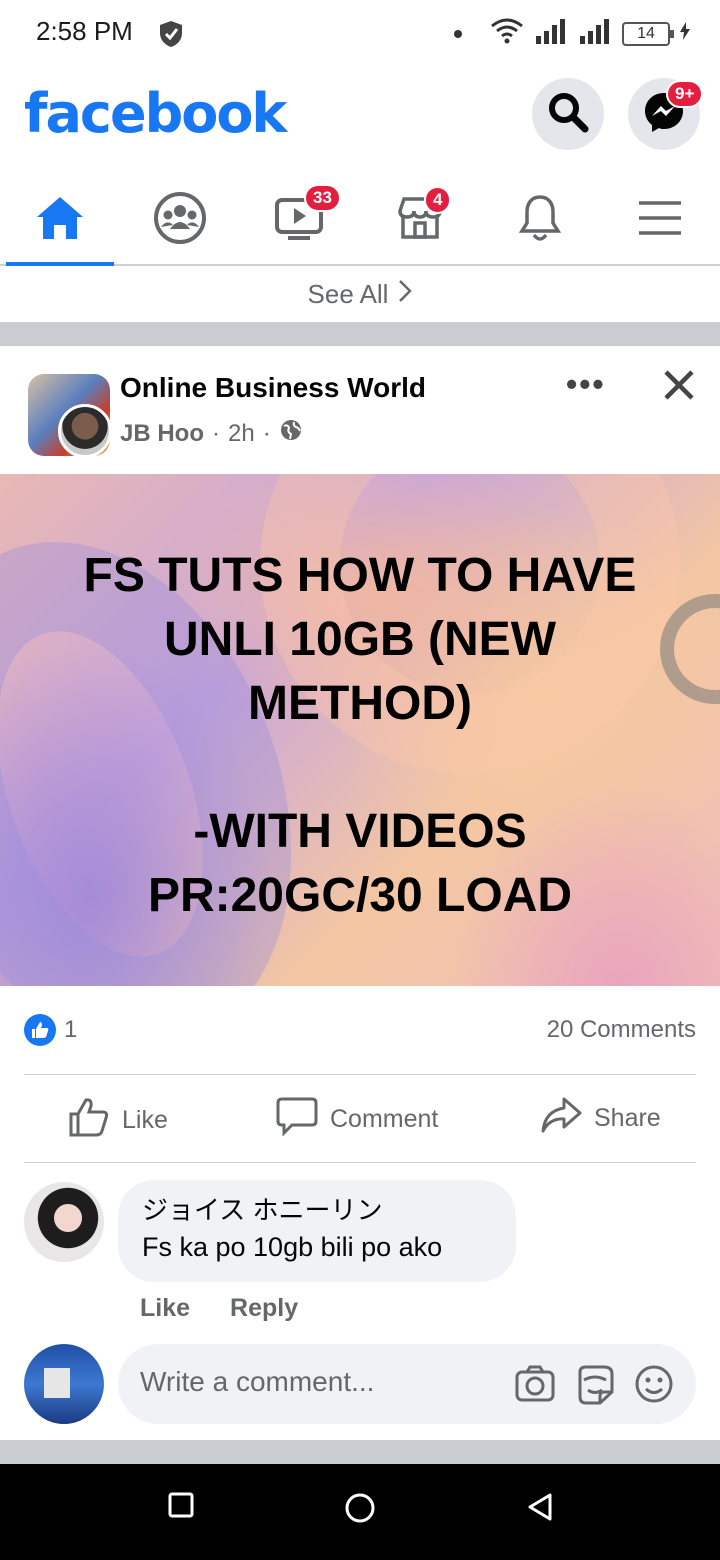  I want to click on group-name: Online Business World, so click(273, 388).